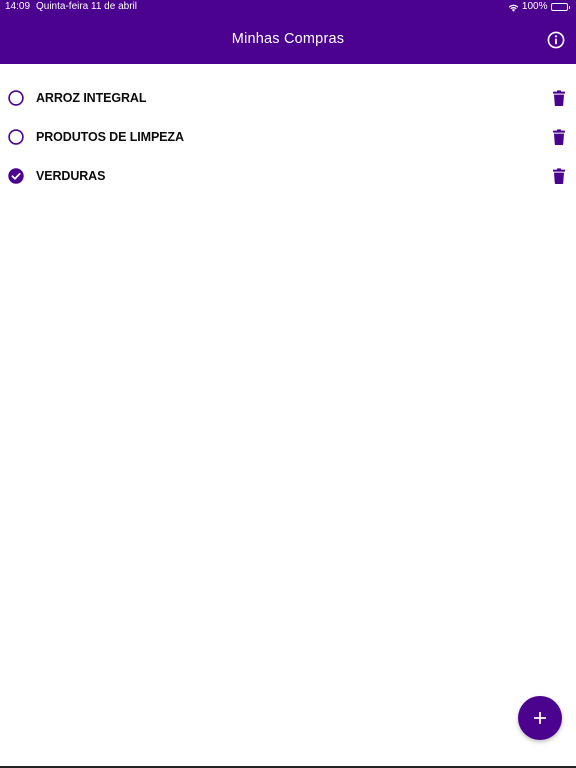 The width and height of the screenshot is (576, 768). Describe the element at coordinates (534, 6) in the screenshot. I see `battery-percent: 100%` at that location.